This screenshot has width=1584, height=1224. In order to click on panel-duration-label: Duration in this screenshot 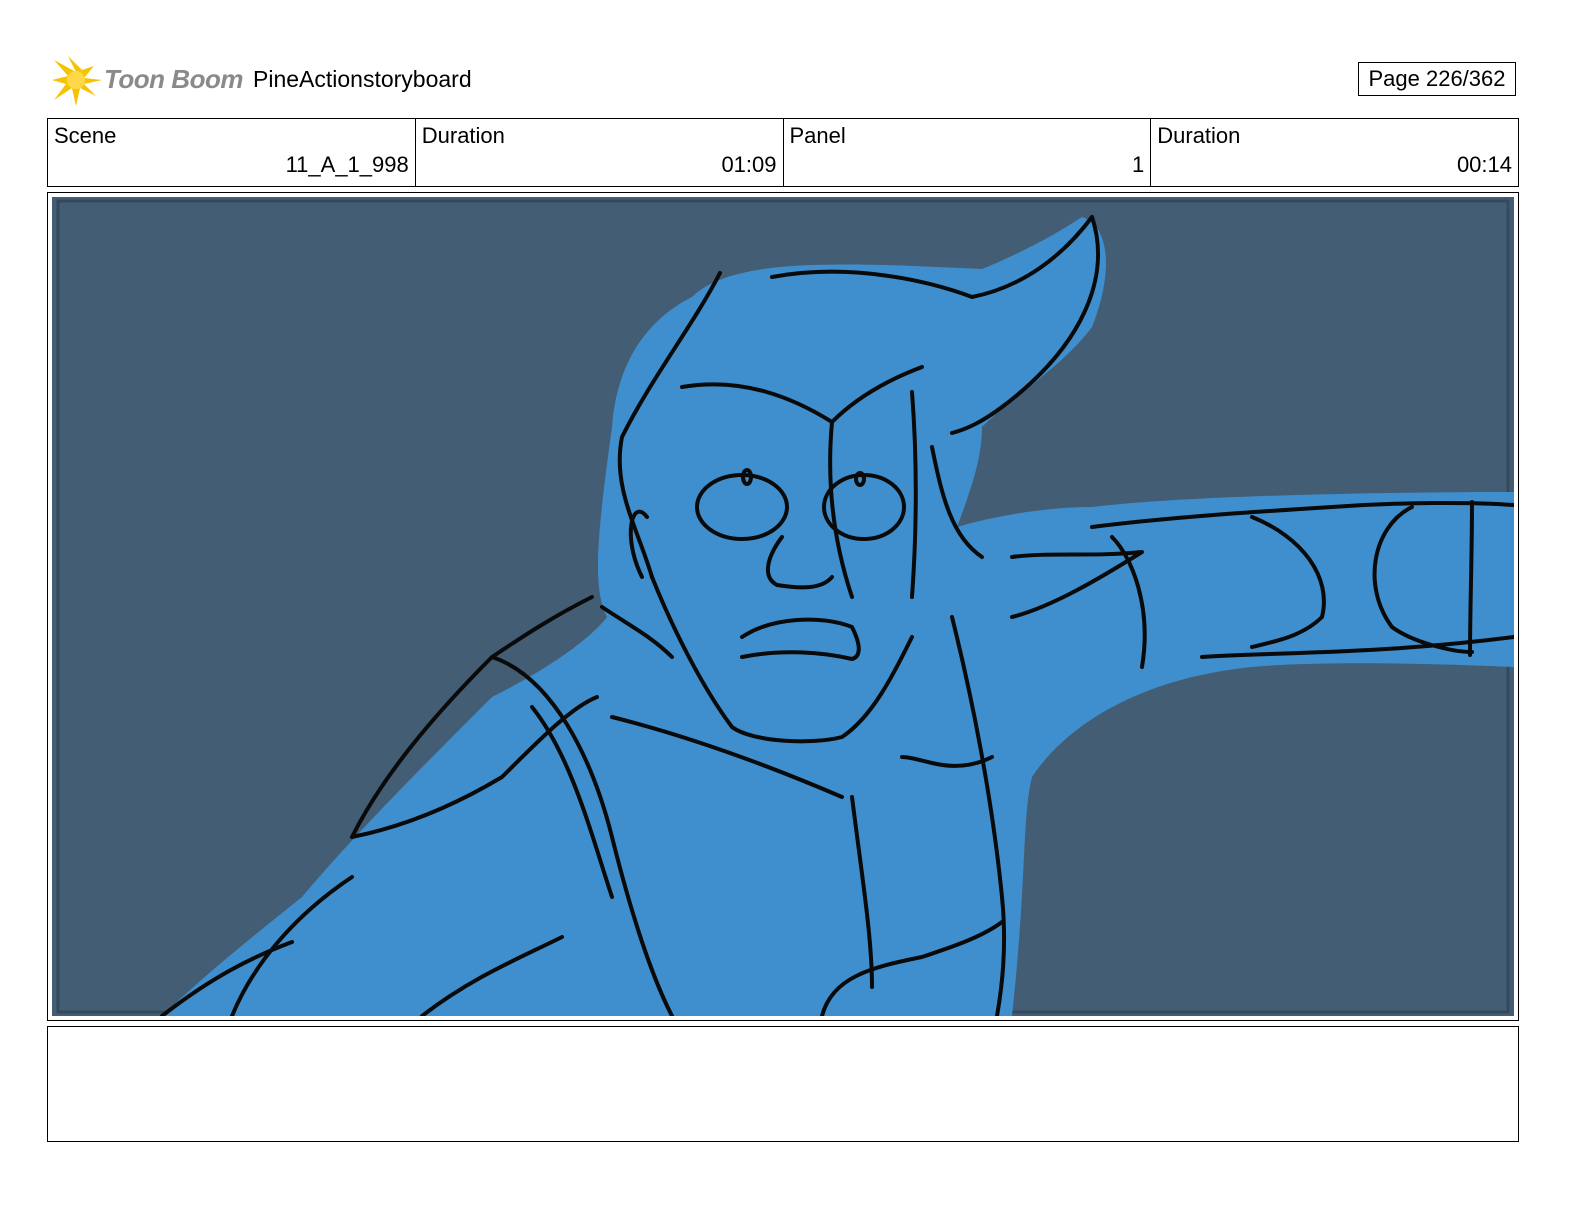, I will do `click(1199, 135)`.